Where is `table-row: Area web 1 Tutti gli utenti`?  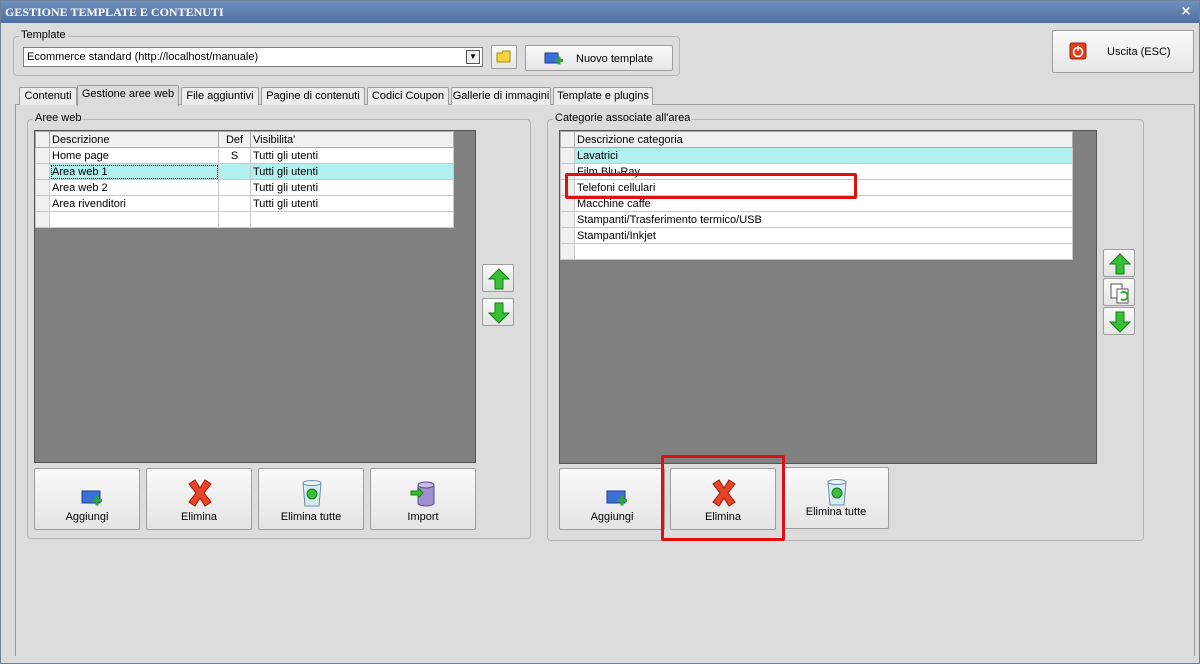
table-row: Area web 1 Tutti gli utenti is located at coordinates (244, 171).